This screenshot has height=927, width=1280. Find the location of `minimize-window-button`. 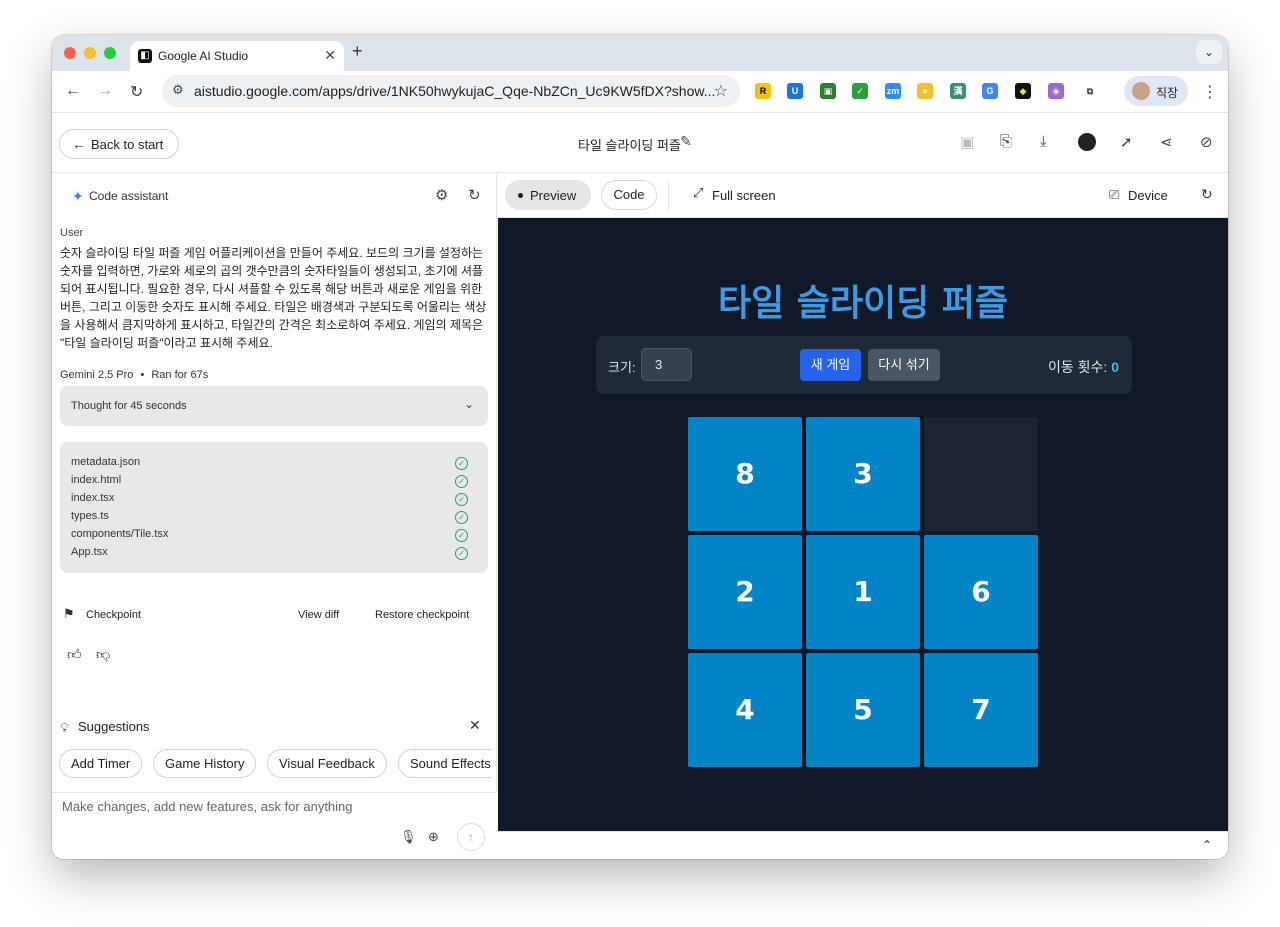

minimize-window-button is located at coordinates (90, 53).